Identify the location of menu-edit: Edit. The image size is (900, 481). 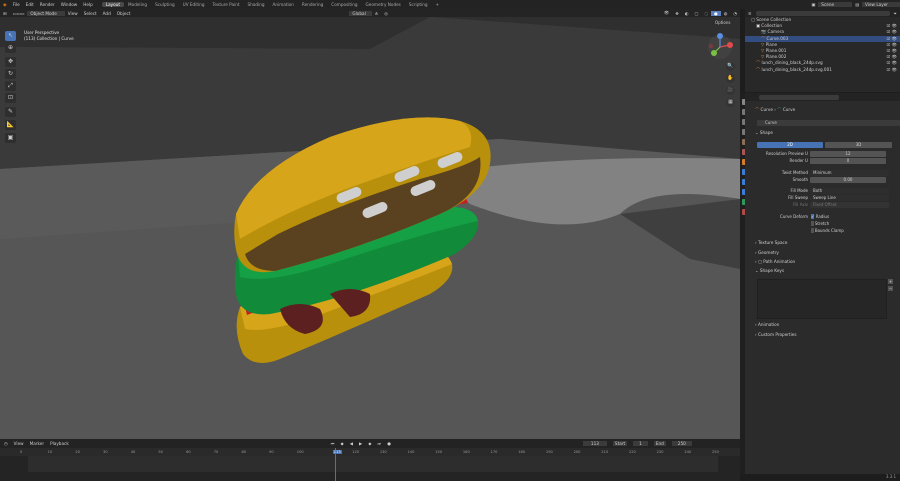
(30, 4).